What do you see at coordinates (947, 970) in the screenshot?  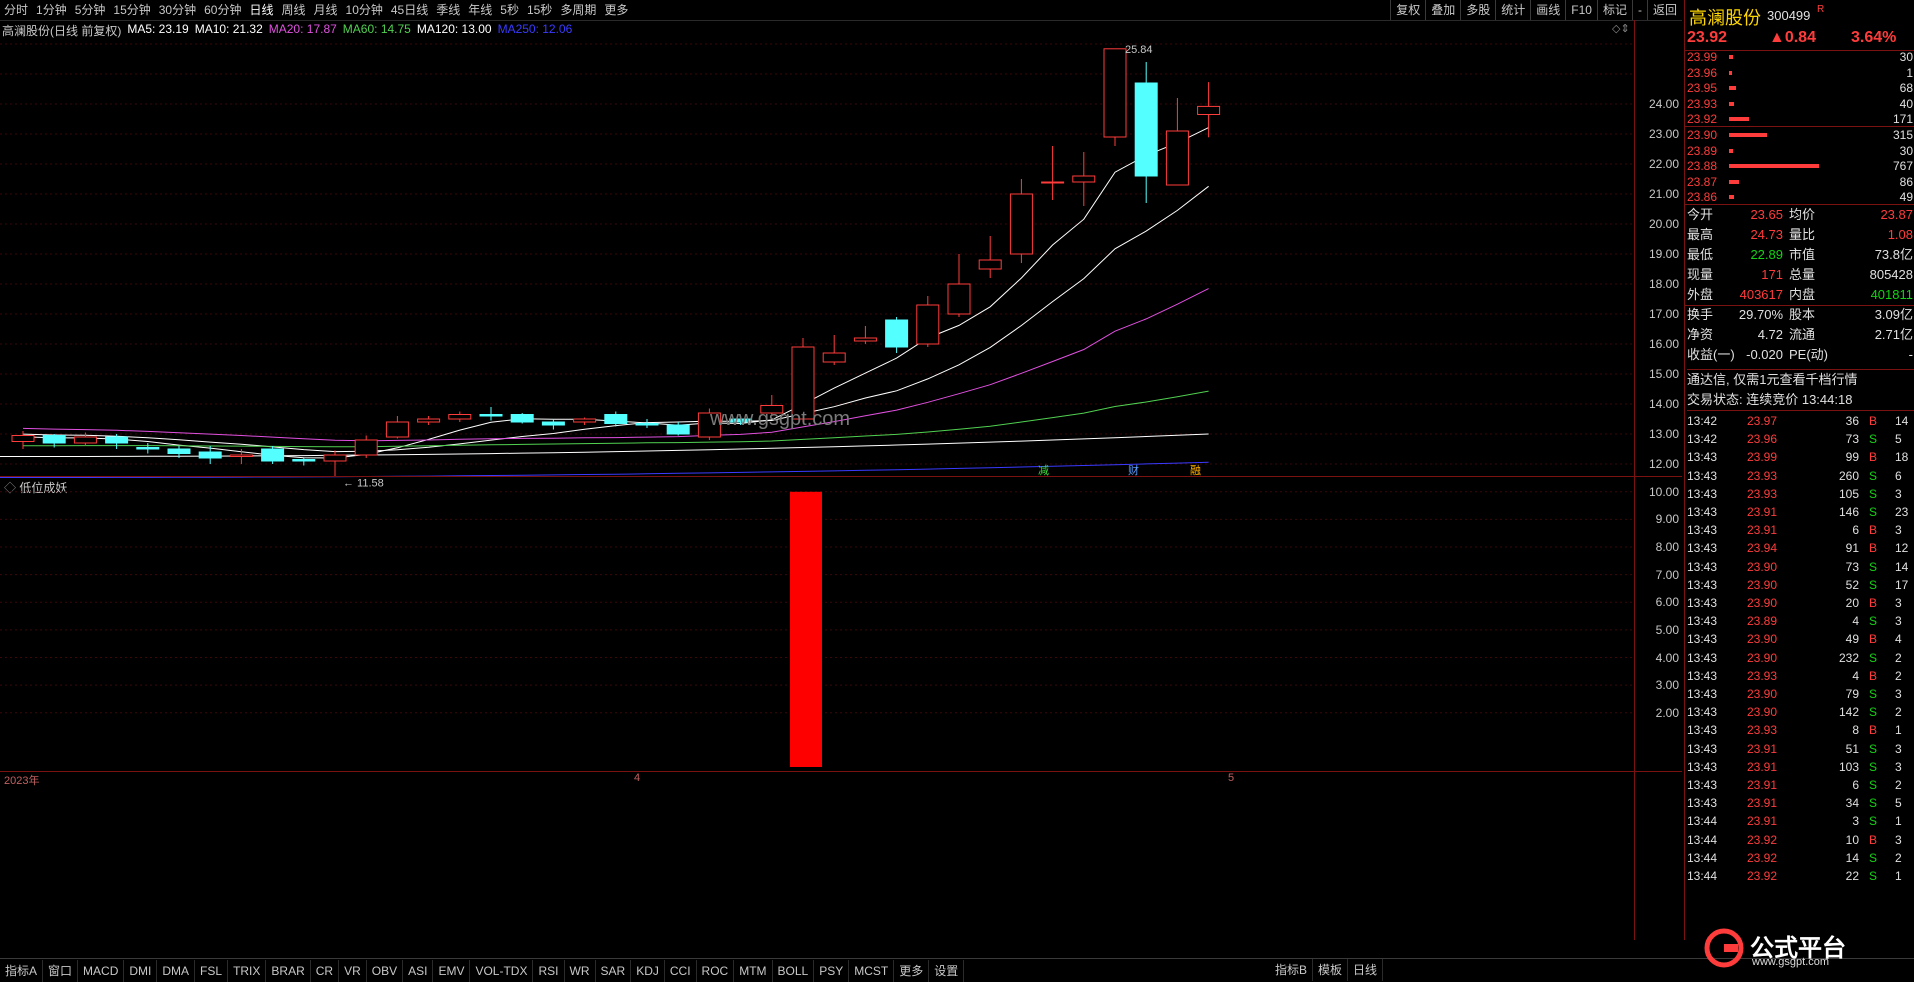 I see `indicator-tab: 设置` at bounding box center [947, 970].